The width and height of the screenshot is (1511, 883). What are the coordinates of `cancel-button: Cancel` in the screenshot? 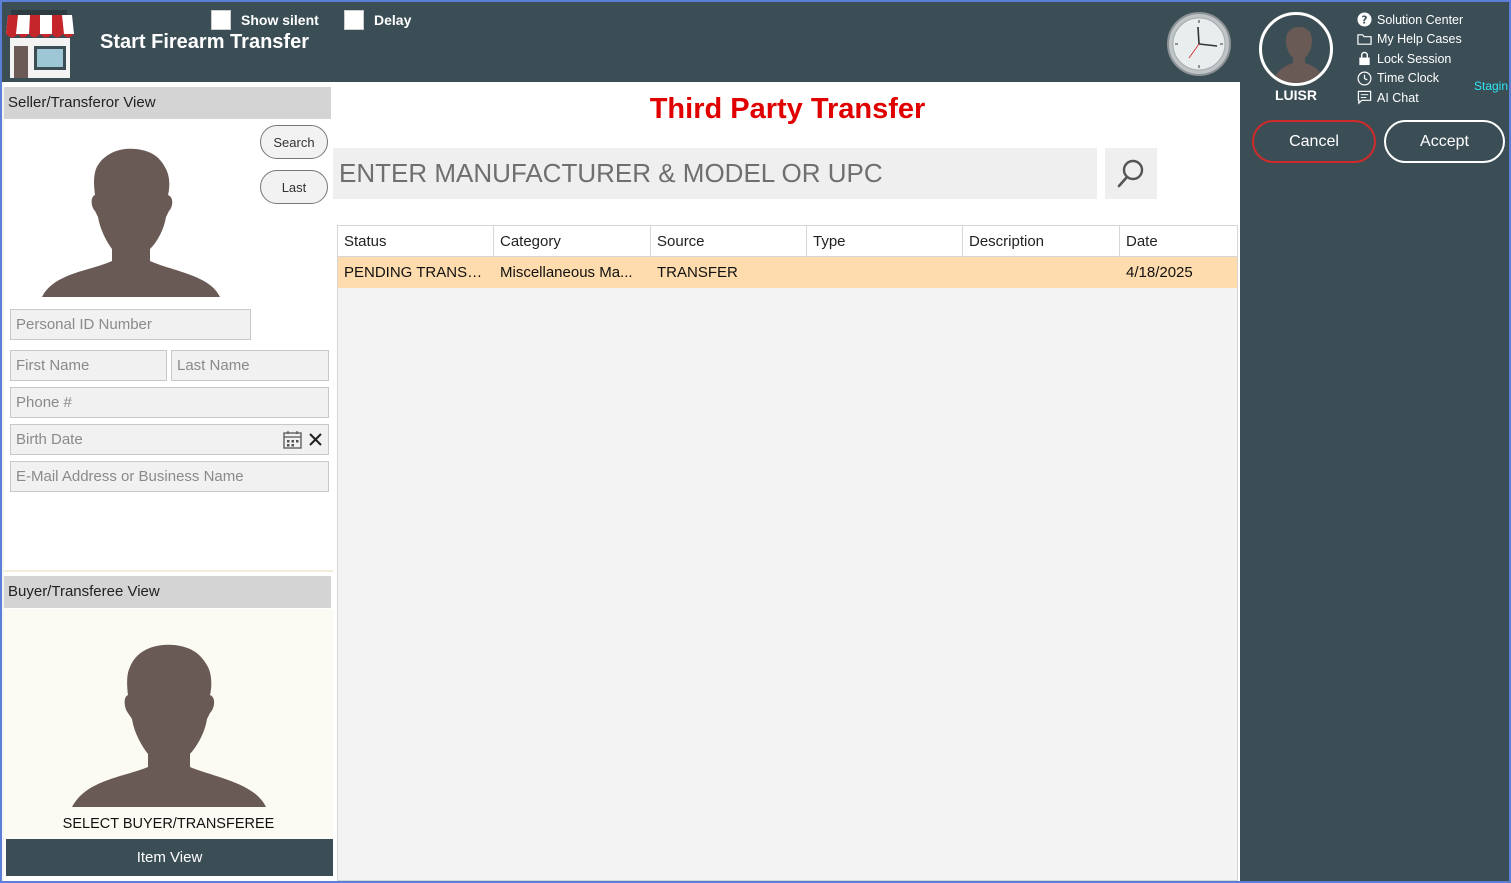 It's located at (1314, 141).